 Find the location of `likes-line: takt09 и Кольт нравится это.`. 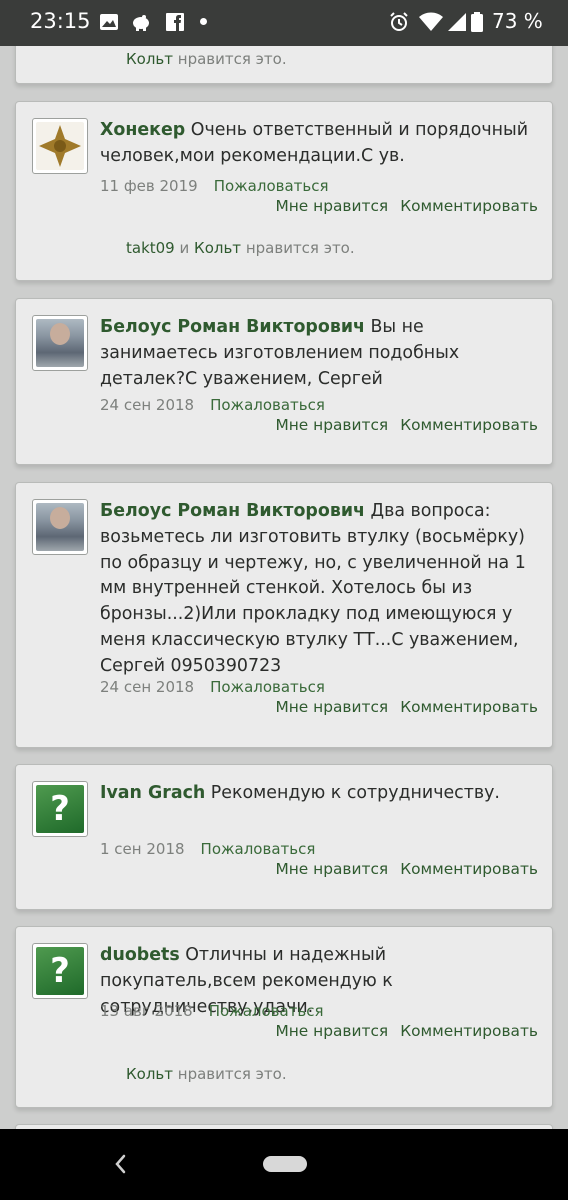

likes-line: takt09 и Кольт нравится это. is located at coordinates (240, 248).